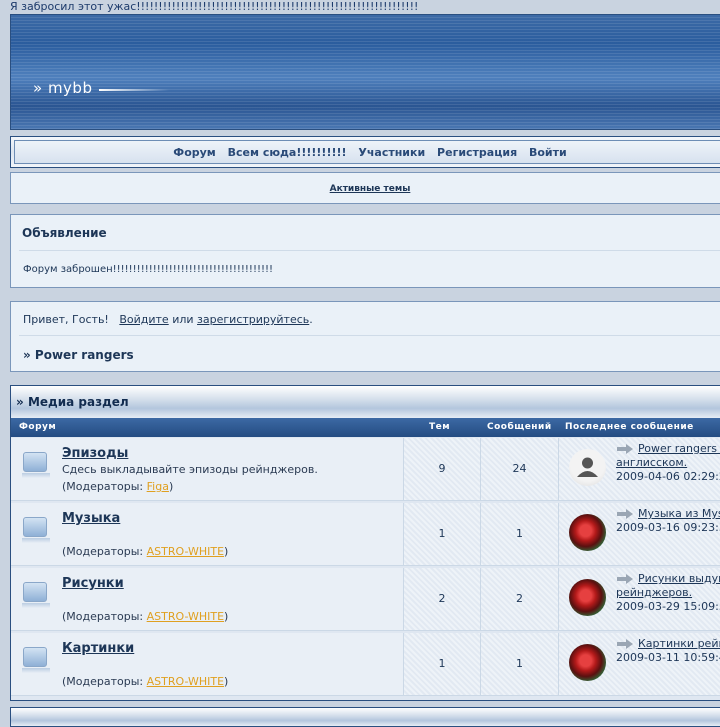 The height and width of the screenshot is (727, 720). What do you see at coordinates (66, 319) in the screenshot?
I see `greeting-text: Привет, Гость!` at bounding box center [66, 319].